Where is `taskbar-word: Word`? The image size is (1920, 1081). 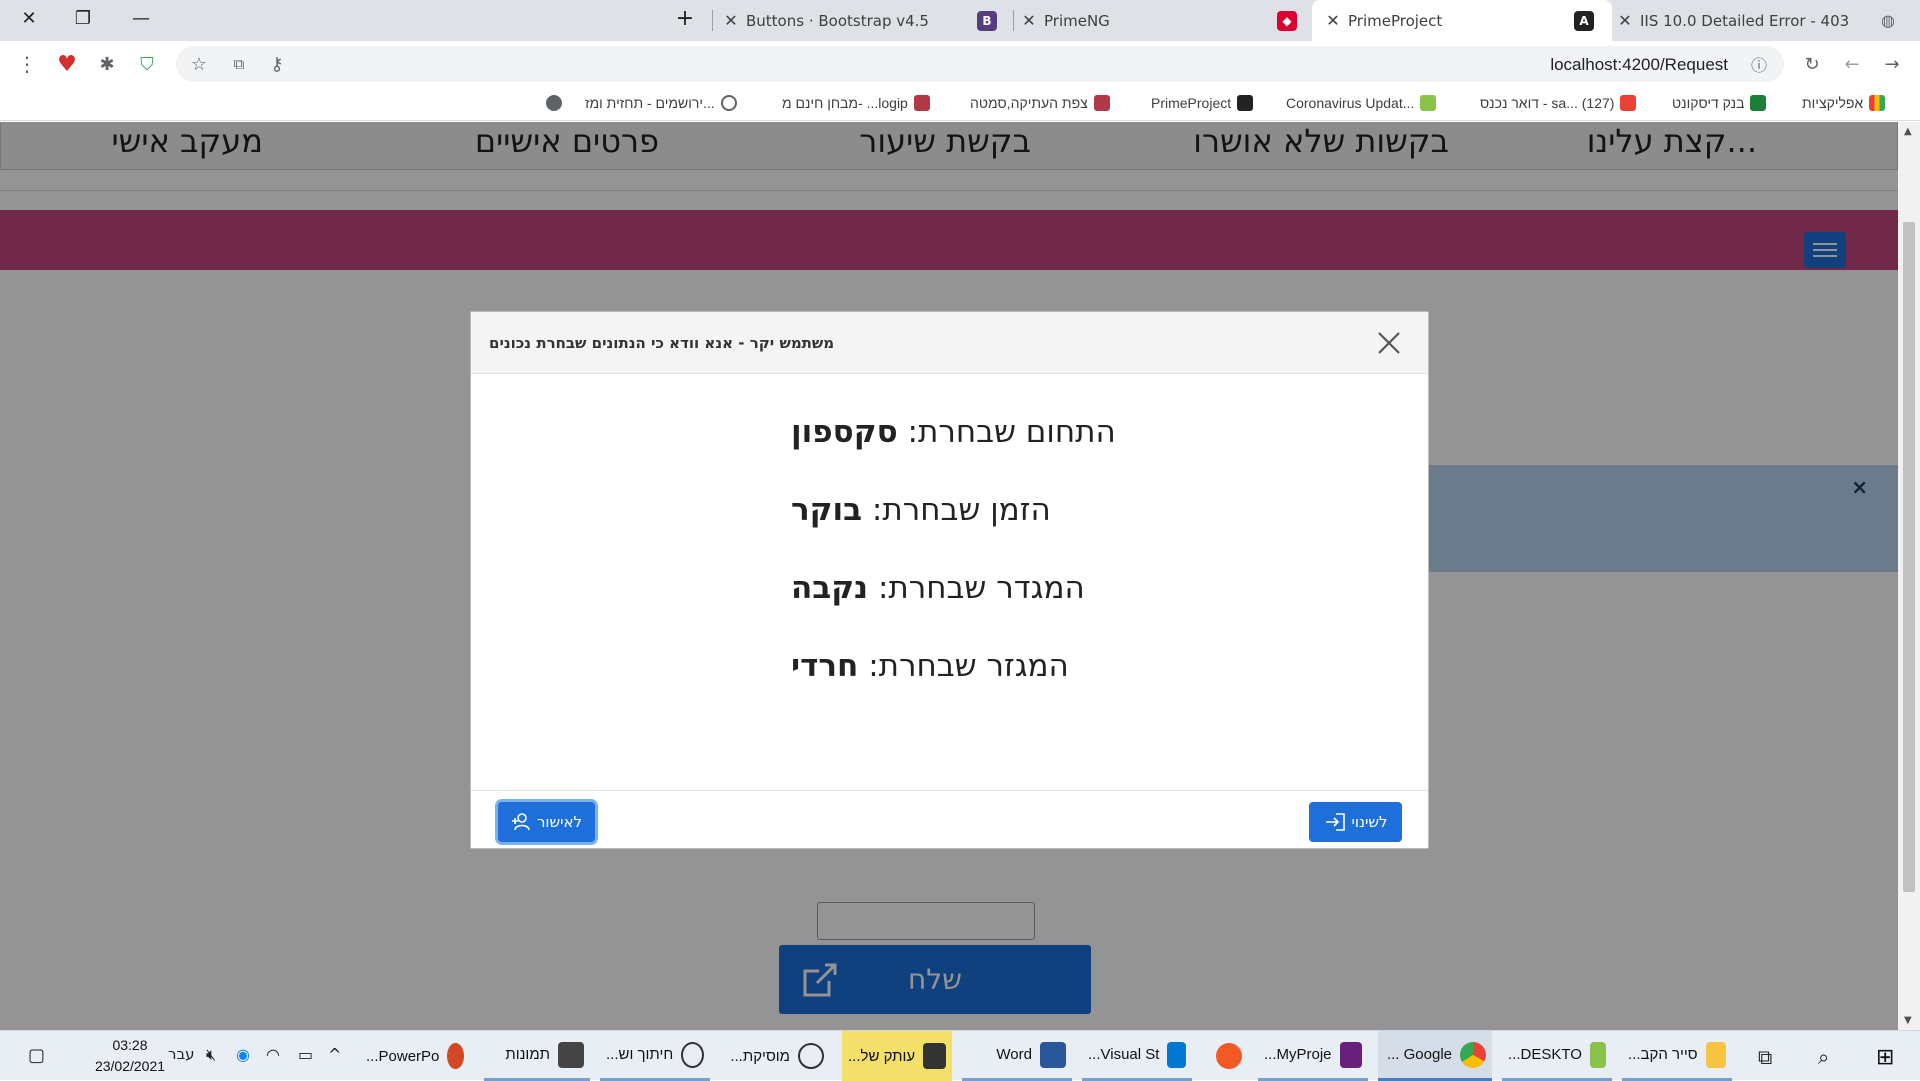 taskbar-word: Word is located at coordinates (1017, 1056).